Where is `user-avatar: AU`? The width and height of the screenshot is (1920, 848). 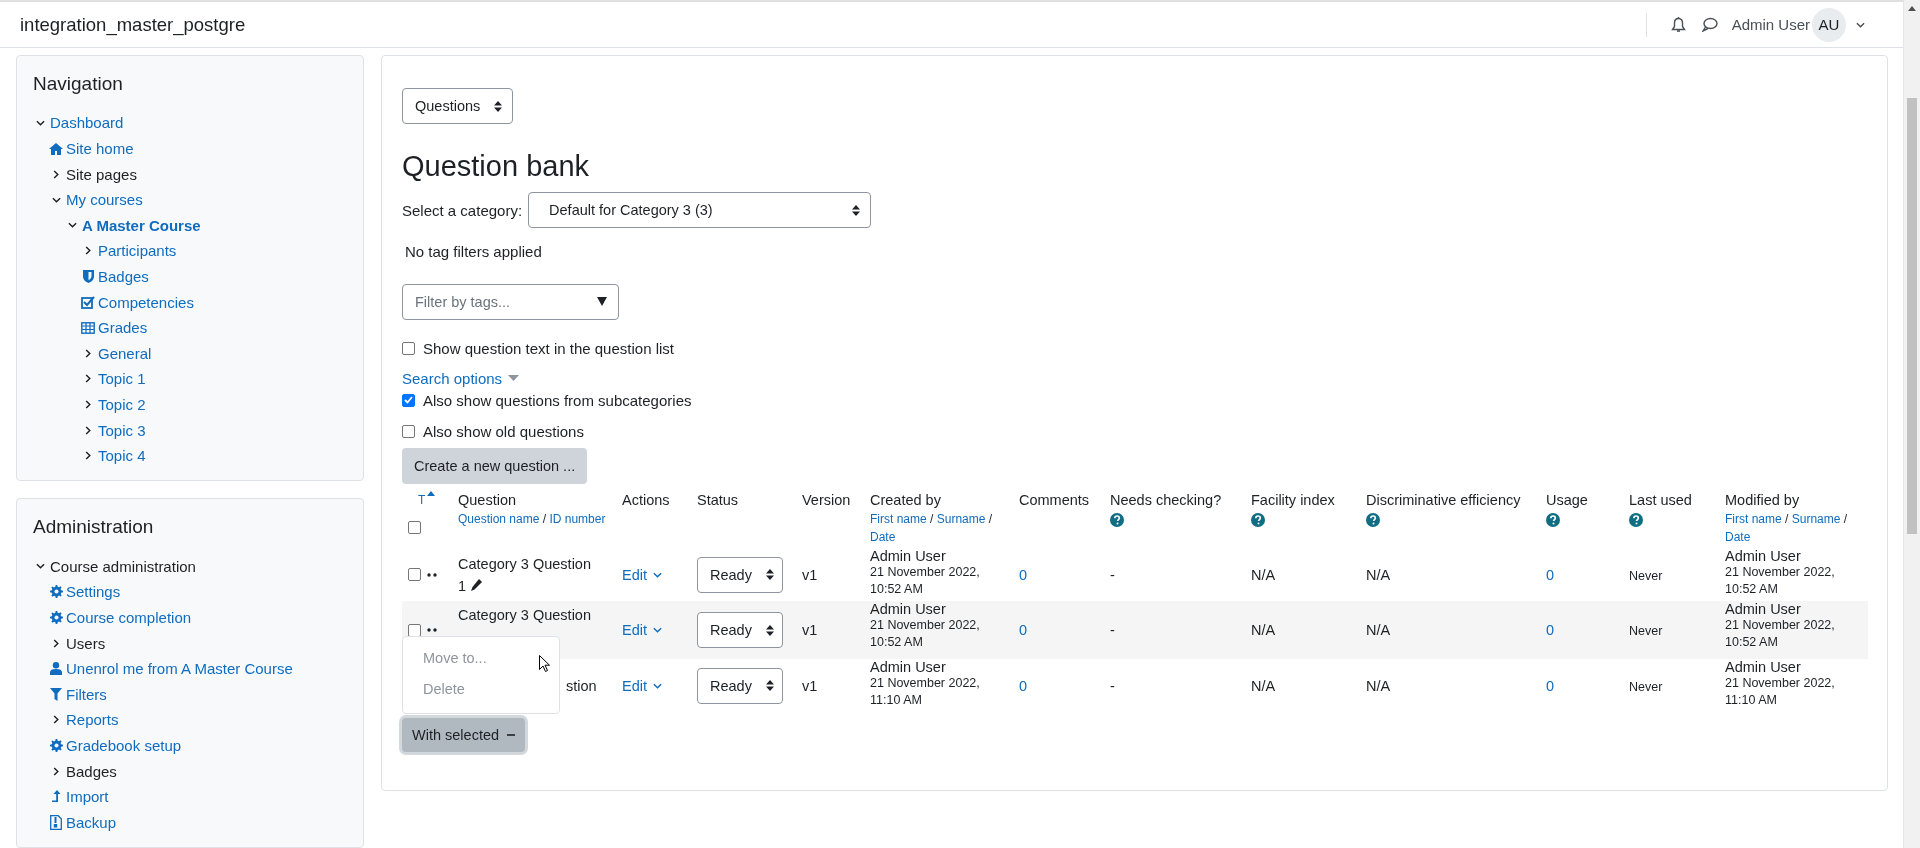 user-avatar: AU is located at coordinates (1829, 24).